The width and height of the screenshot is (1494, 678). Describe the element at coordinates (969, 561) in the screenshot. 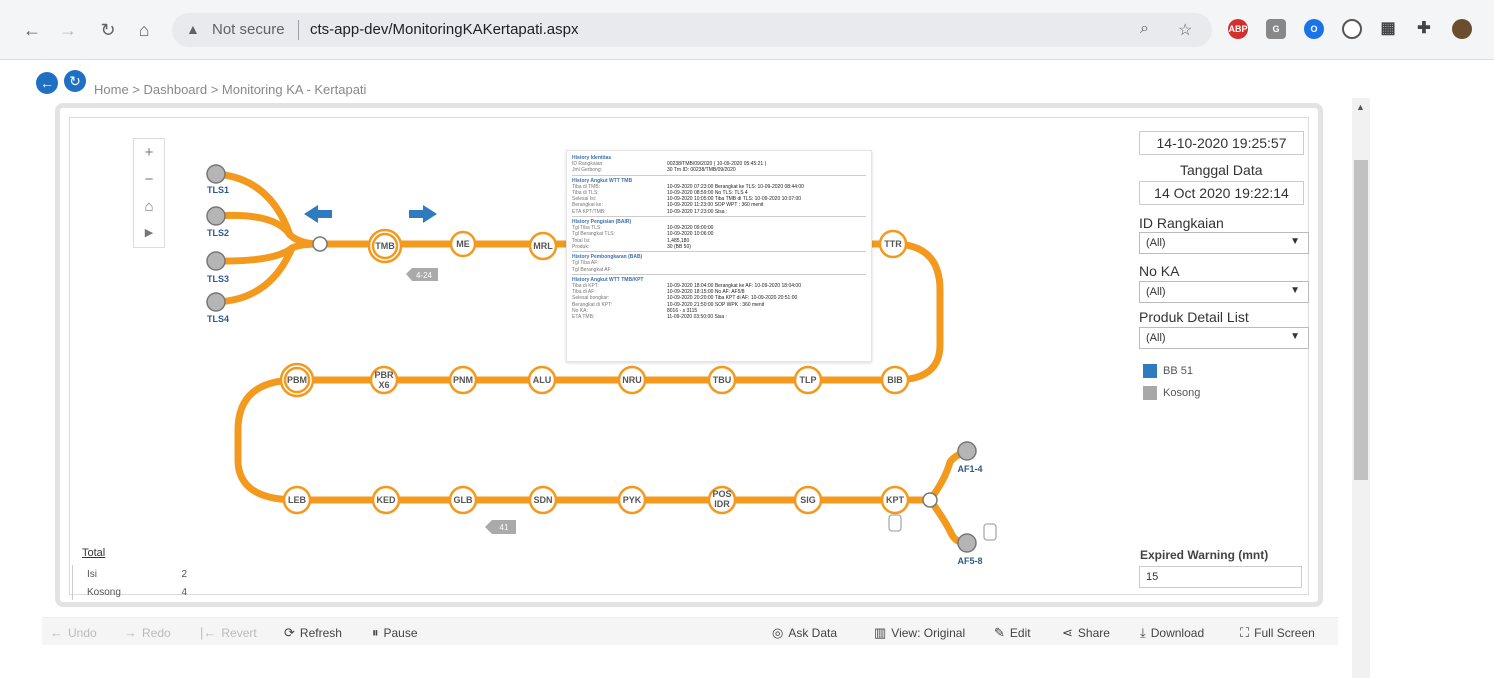

I see `label-af58: AF5-8` at that location.